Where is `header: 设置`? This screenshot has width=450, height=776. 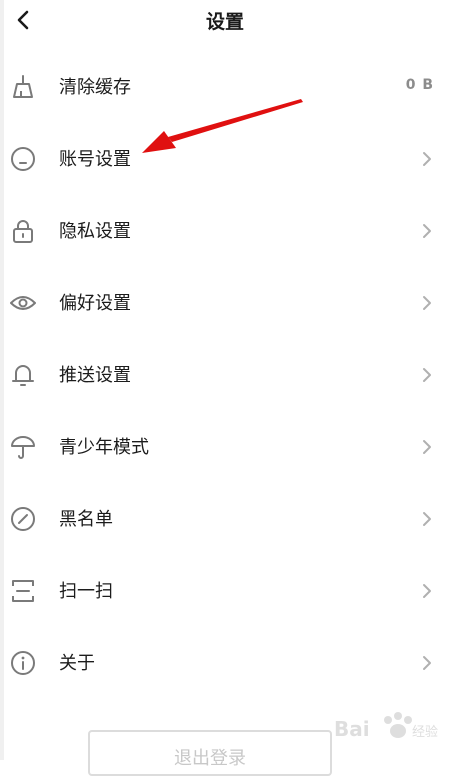 header: 设置 is located at coordinates (225, 21).